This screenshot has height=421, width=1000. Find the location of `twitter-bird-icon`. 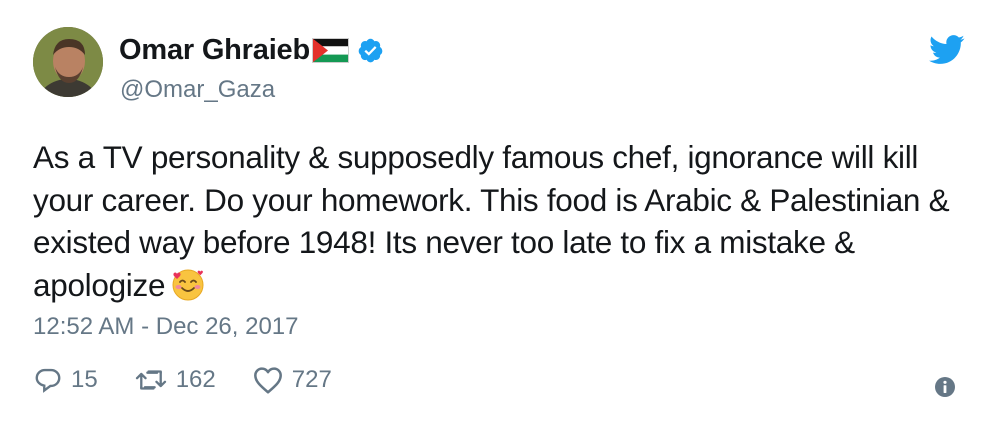

twitter-bird-icon is located at coordinates (947, 50).